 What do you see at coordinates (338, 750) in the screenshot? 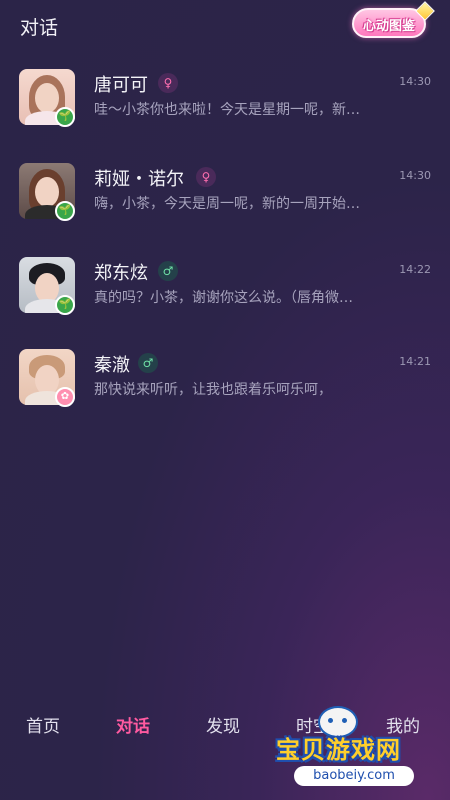
I see `watermark-text: 宝贝游戏网` at bounding box center [338, 750].